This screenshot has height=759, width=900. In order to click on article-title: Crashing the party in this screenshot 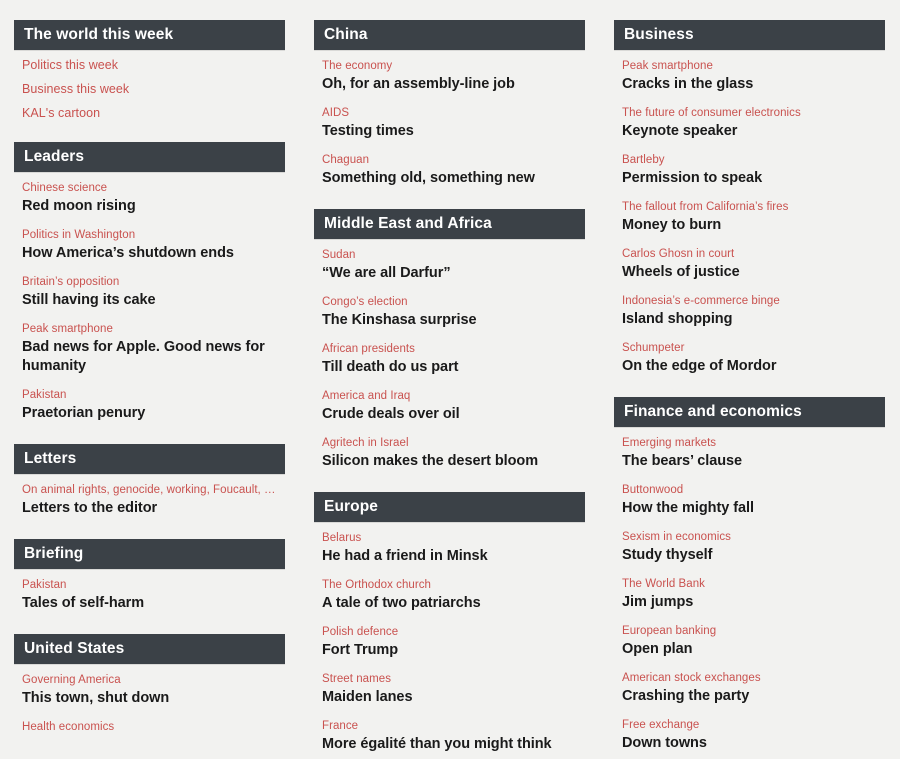, I will do `click(749, 696)`.